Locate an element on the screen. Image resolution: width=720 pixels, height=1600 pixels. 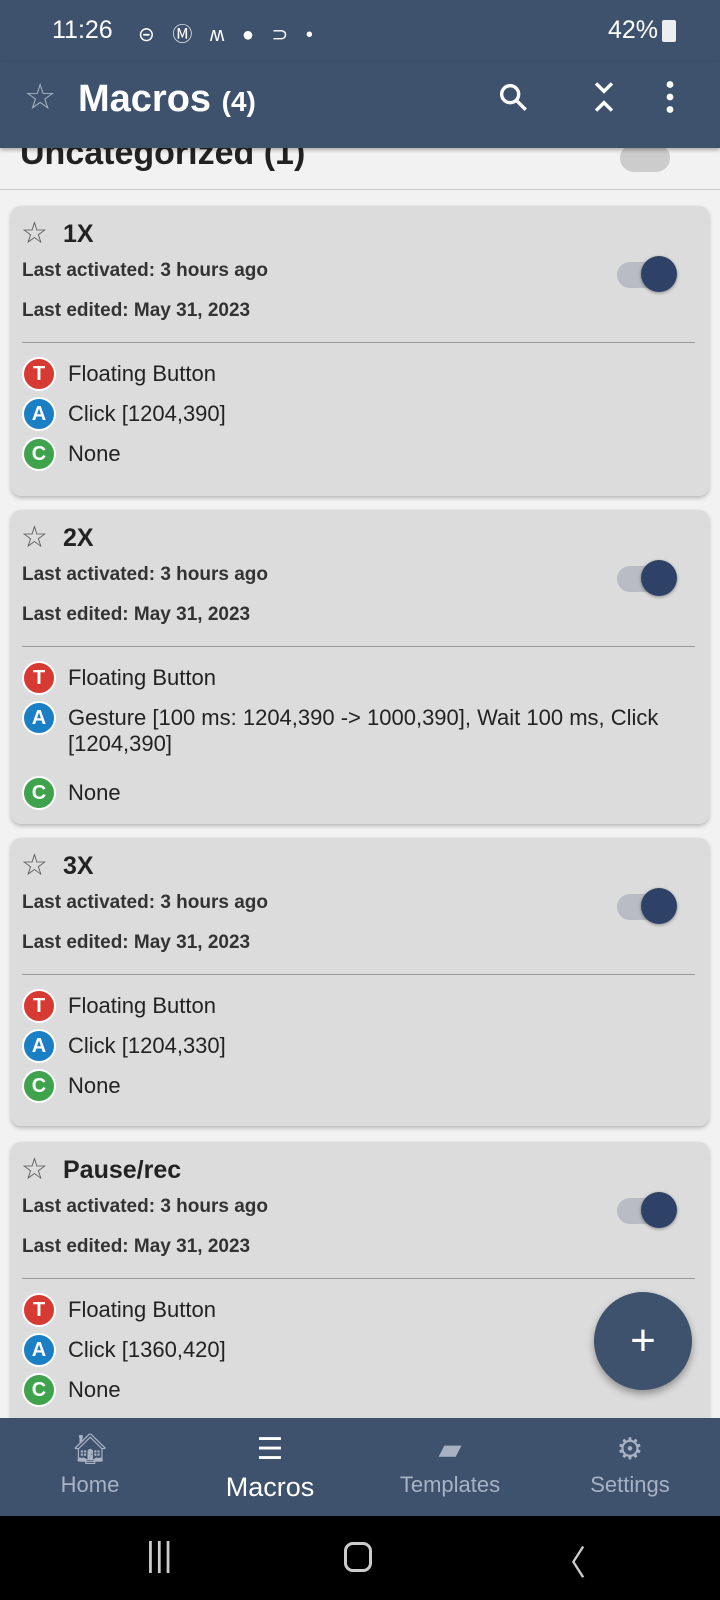
star-icon: ☆ is located at coordinates (40, 97).